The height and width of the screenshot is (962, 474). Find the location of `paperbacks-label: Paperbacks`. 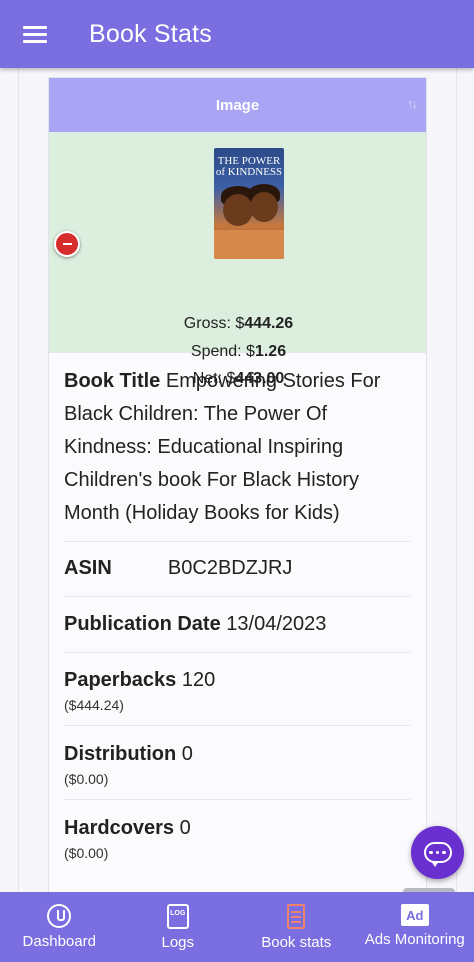

paperbacks-label: Paperbacks is located at coordinates (120, 680).